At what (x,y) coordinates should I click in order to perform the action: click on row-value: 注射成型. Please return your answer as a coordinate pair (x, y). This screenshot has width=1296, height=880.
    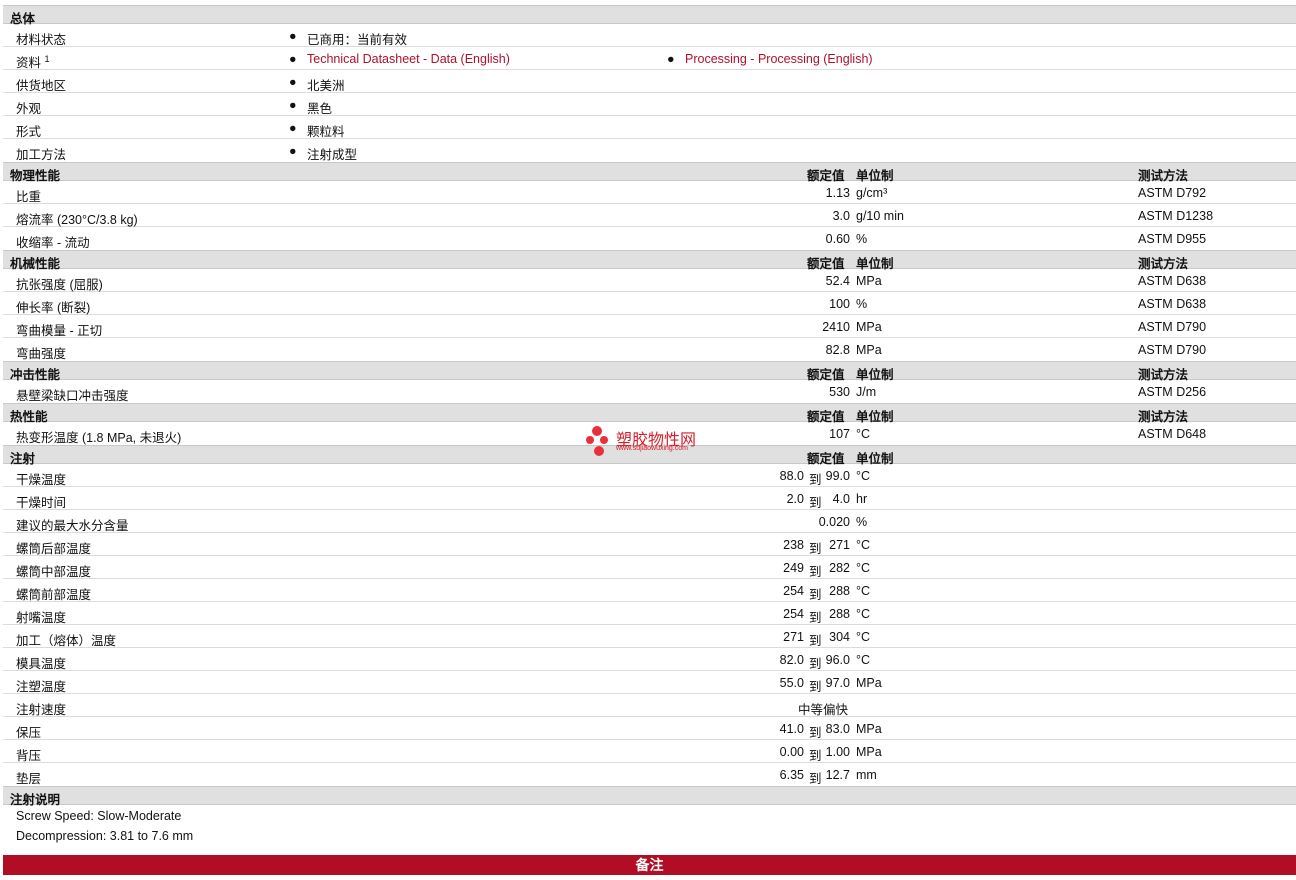
    Looking at the image, I should click on (332, 155).